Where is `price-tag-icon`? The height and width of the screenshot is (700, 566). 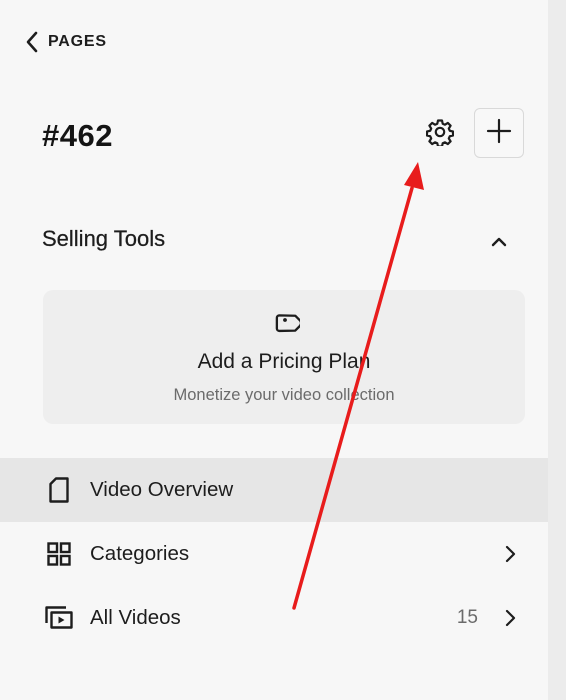 price-tag-icon is located at coordinates (285, 326).